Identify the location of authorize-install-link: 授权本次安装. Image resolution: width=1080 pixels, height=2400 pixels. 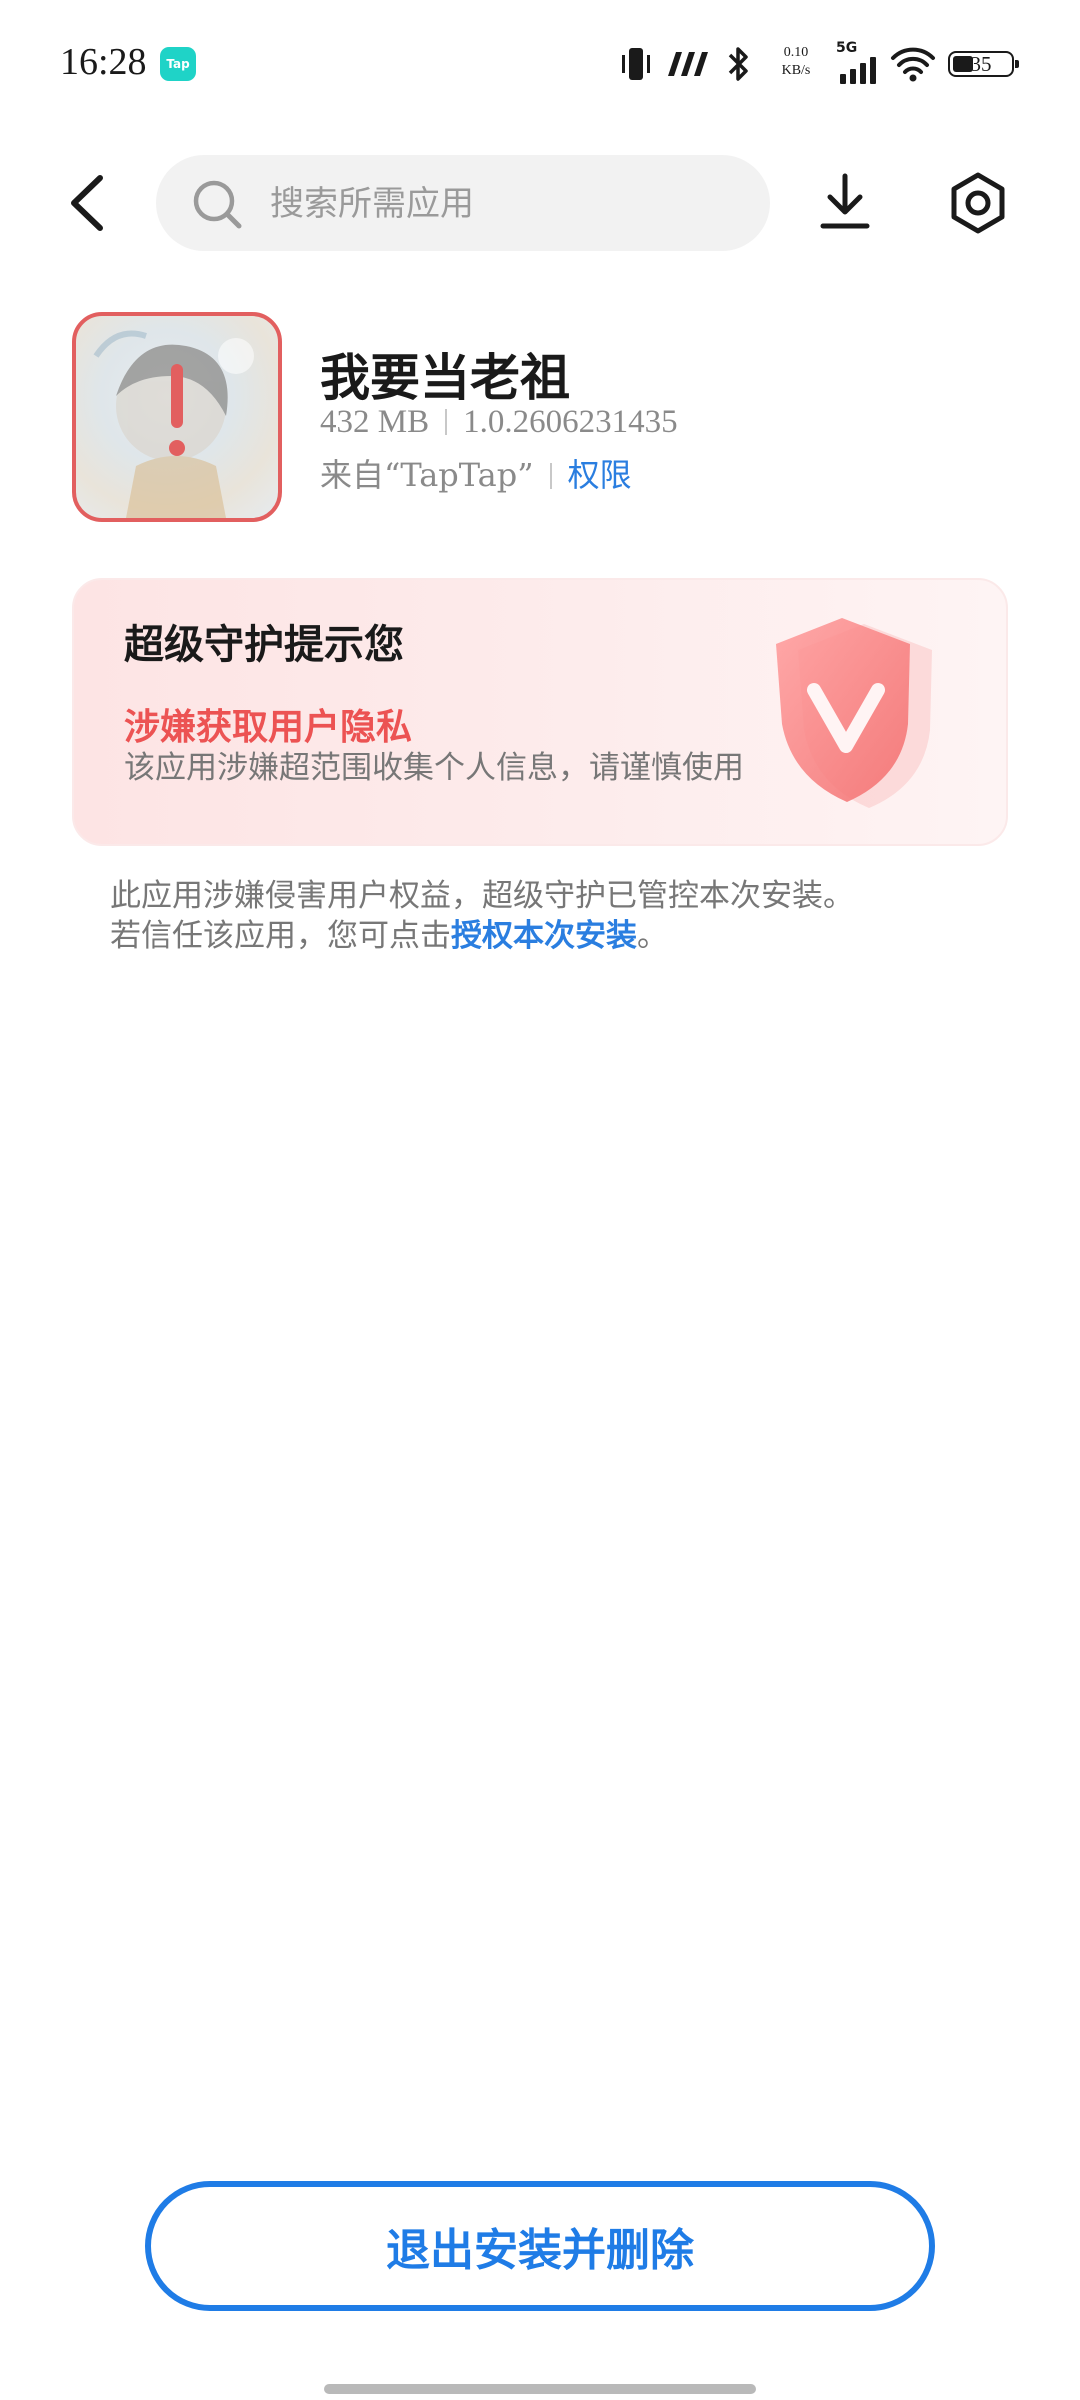
(544, 936).